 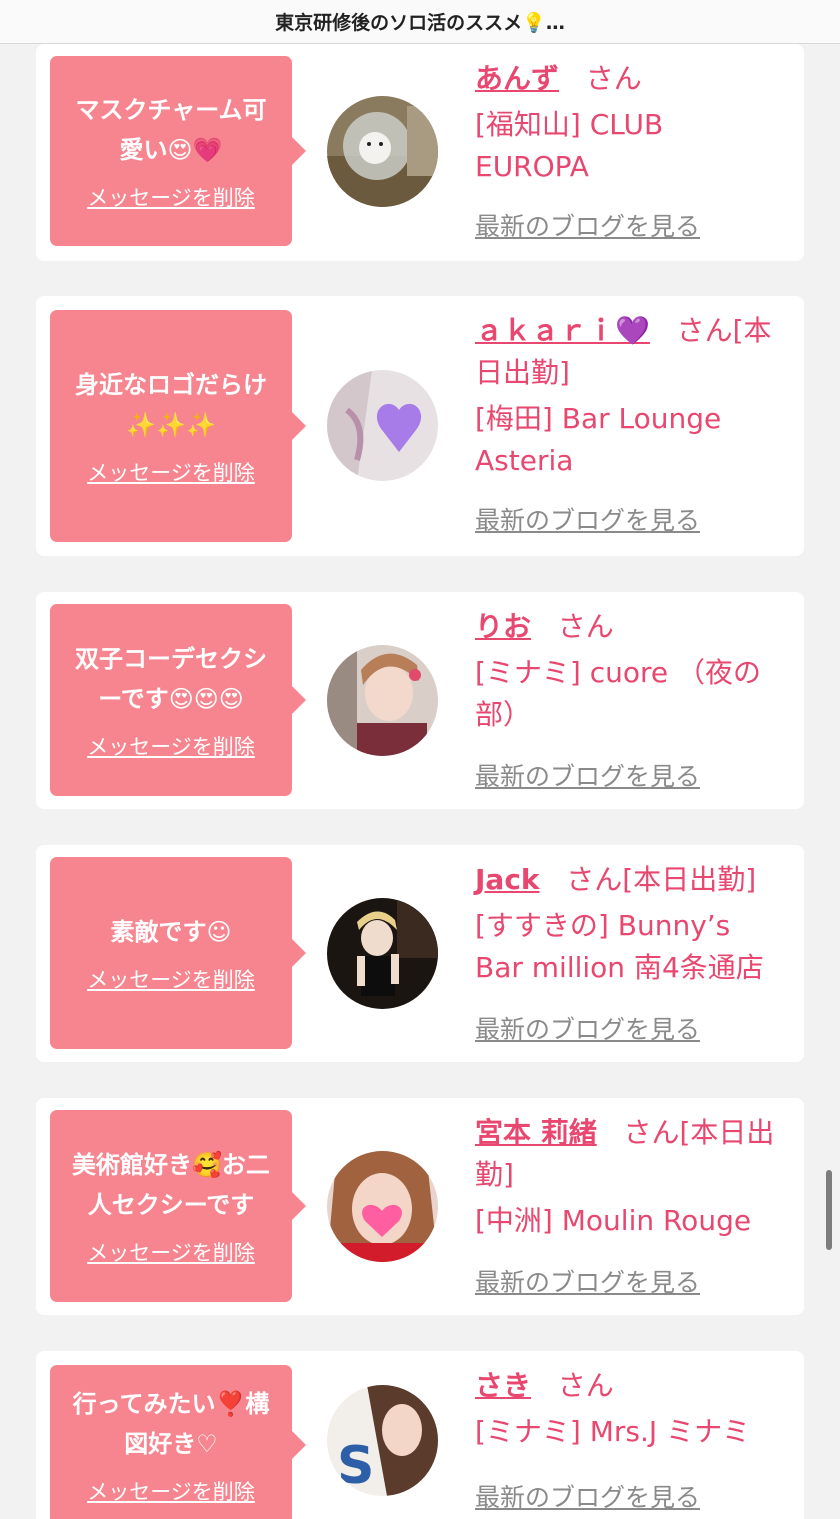 I want to click on girl-info: さき さん [ミナミ] Mrs.J ミナミ 最新のブログを見る, so click(x=633, y=1442).